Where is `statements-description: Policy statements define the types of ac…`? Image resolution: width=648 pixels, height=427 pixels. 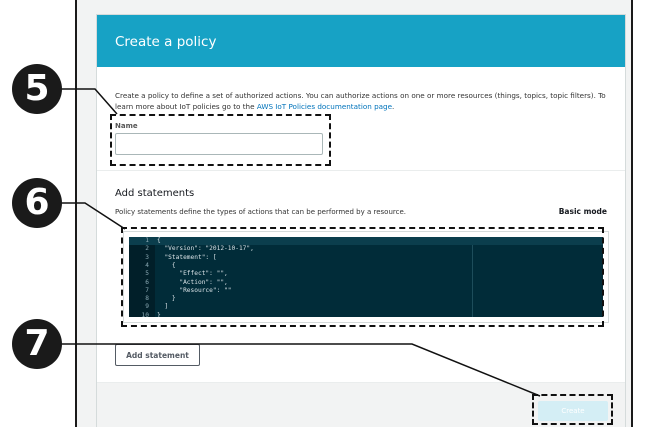
statements-description: Policy statements define the types of ac… is located at coordinates (260, 212).